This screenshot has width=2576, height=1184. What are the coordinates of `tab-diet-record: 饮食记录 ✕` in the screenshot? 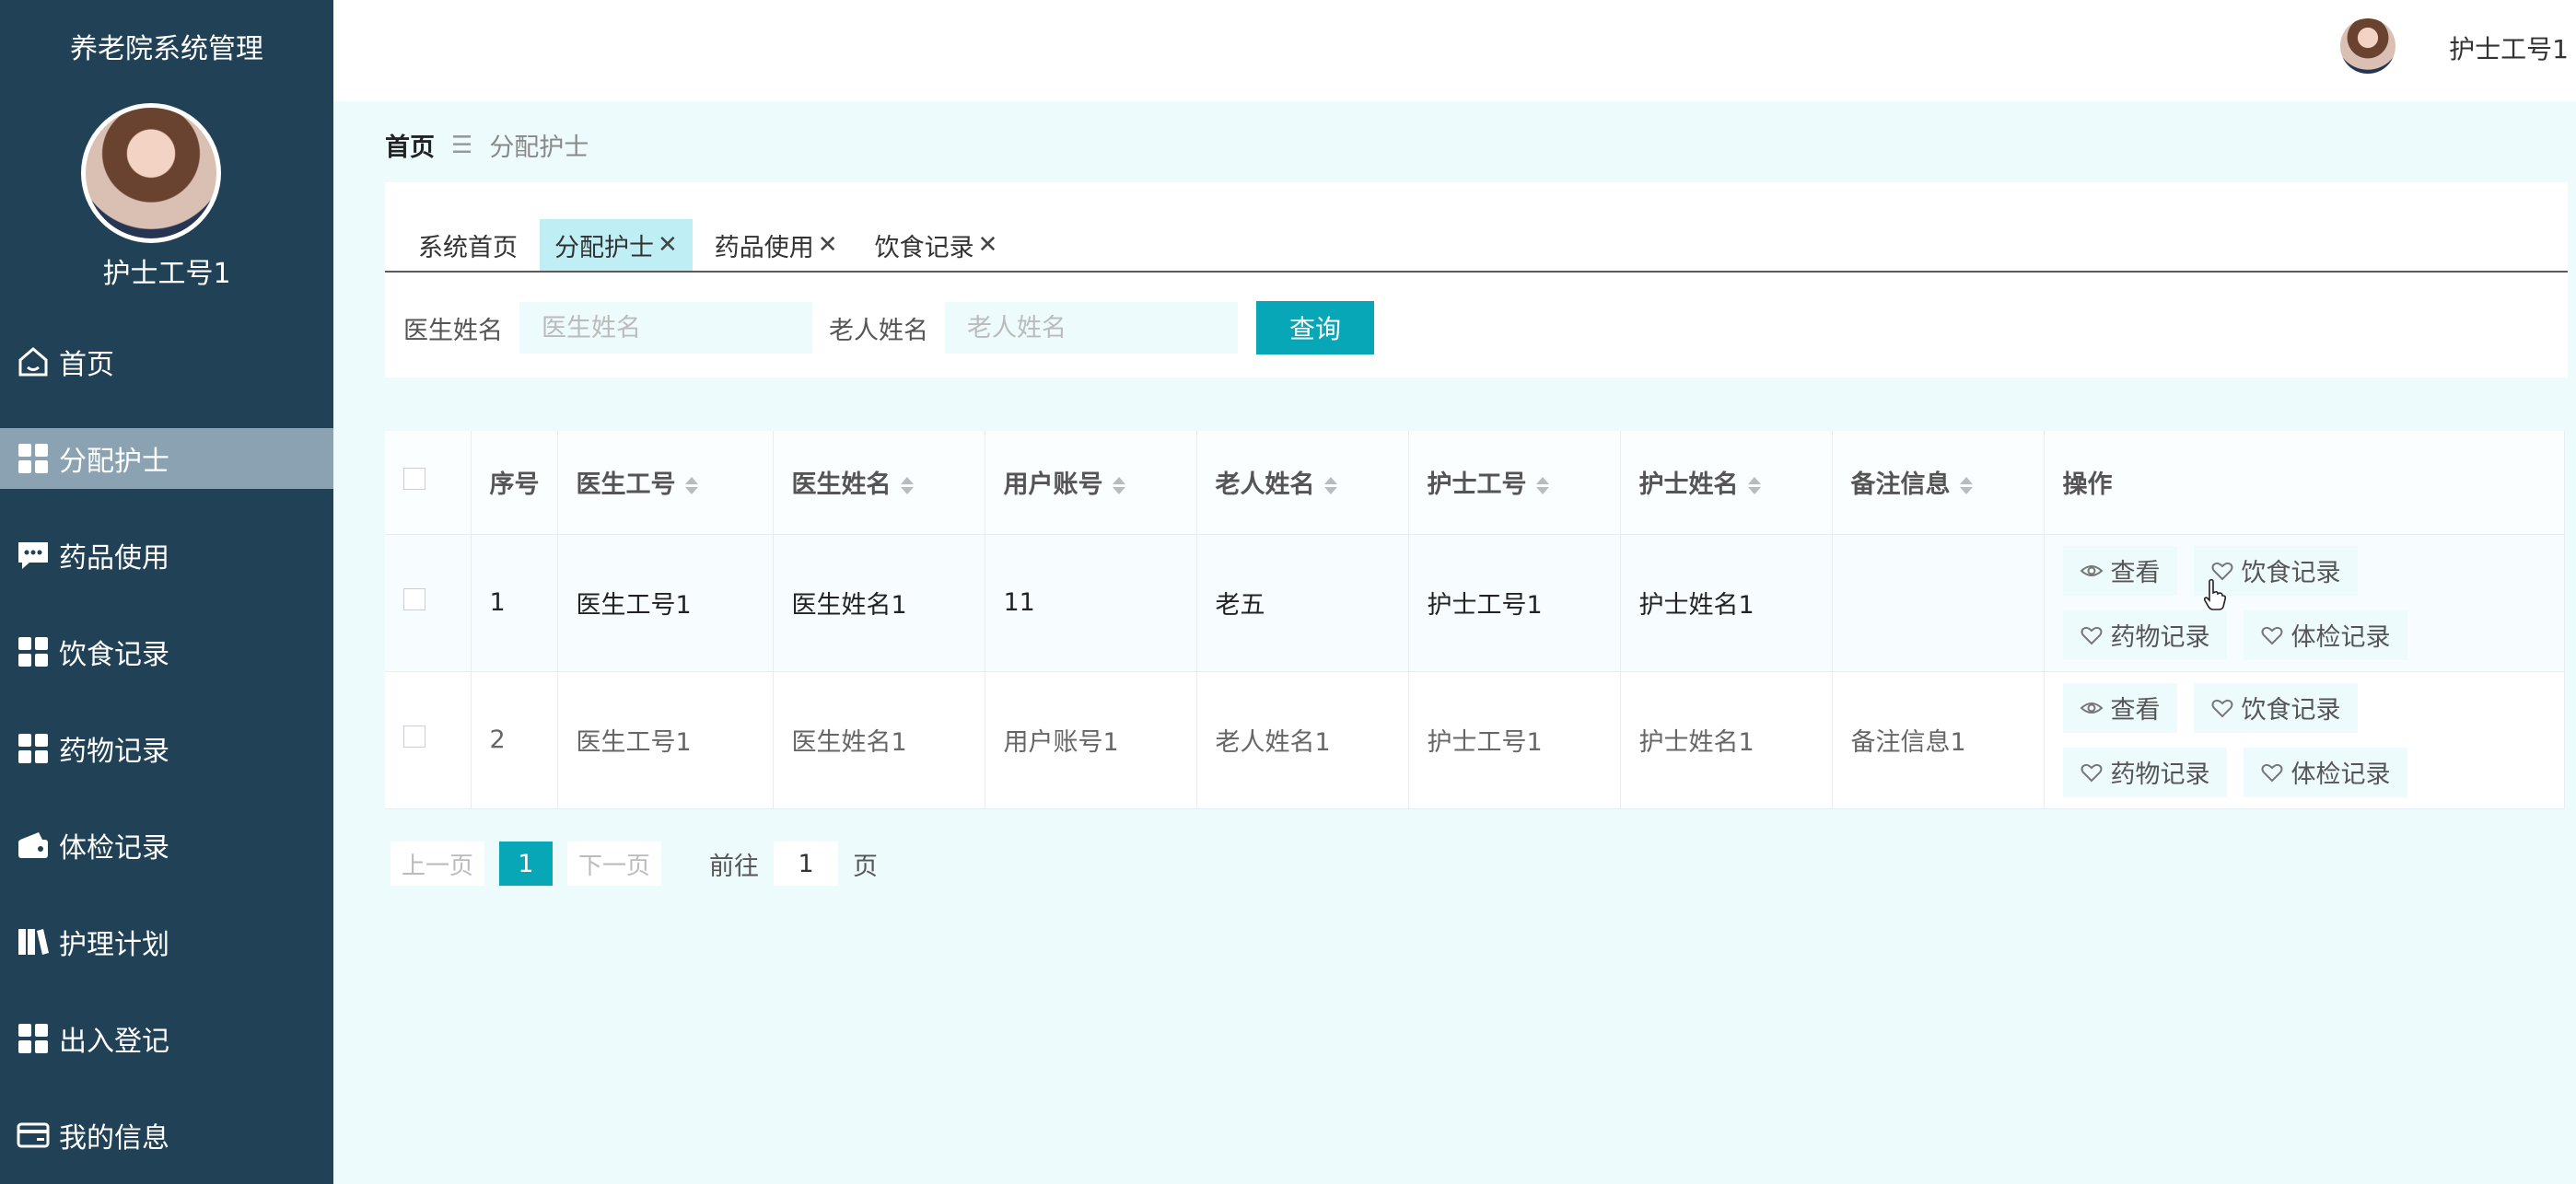 It's located at (936, 245).